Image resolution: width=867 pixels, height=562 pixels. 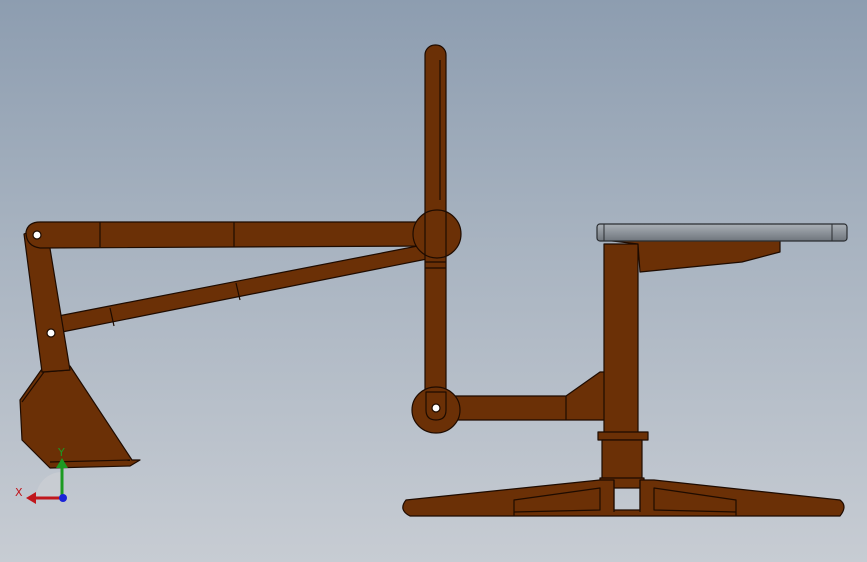 What do you see at coordinates (436, 410) in the screenshot?
I see `lower-pivot` at bounding box center [436, 410].